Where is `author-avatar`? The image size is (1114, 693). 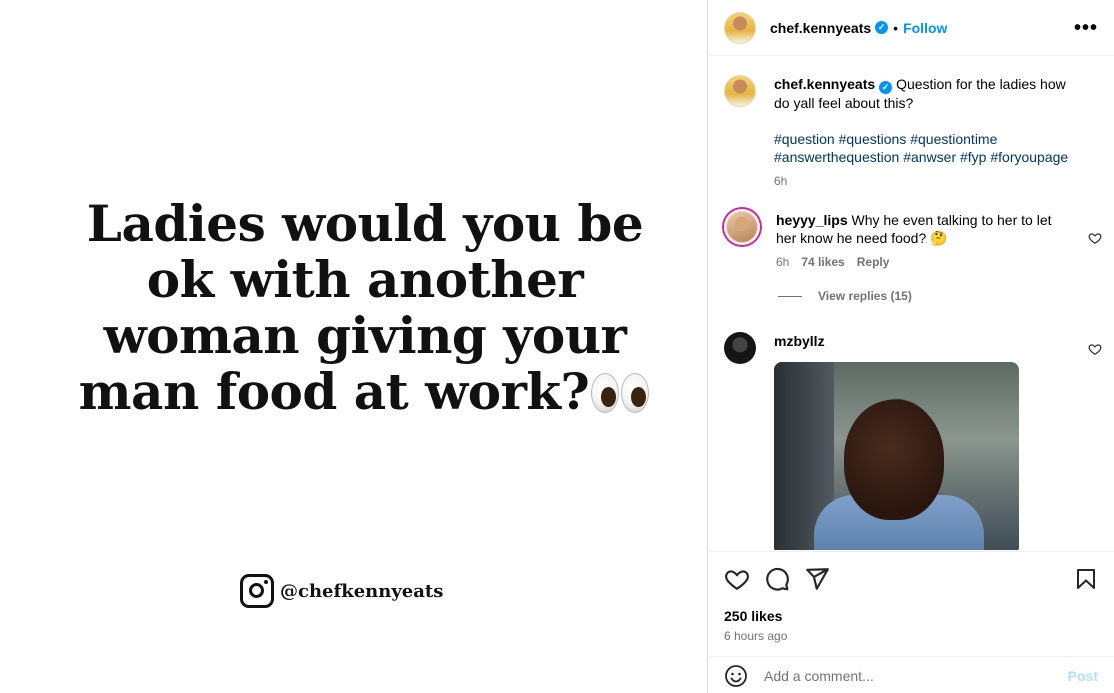 author-avatar is located at coordinates (740, 27).